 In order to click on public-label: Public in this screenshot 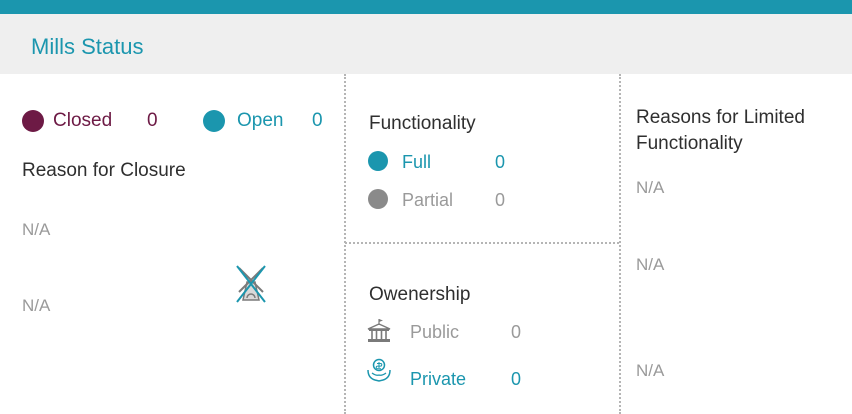, I will do `click(435, 332)`.